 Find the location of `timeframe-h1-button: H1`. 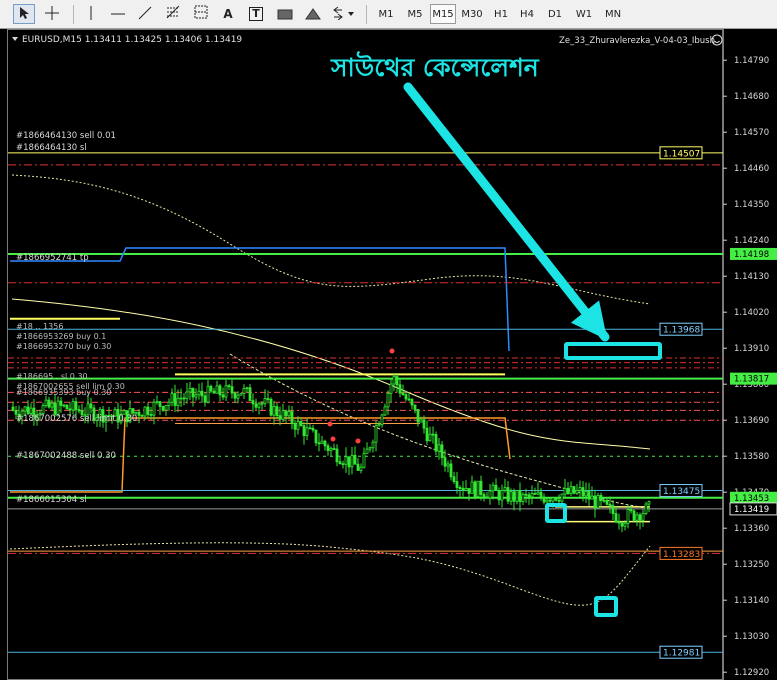

timeframe-h1-button: H1 is located at coordinates (501, 14).